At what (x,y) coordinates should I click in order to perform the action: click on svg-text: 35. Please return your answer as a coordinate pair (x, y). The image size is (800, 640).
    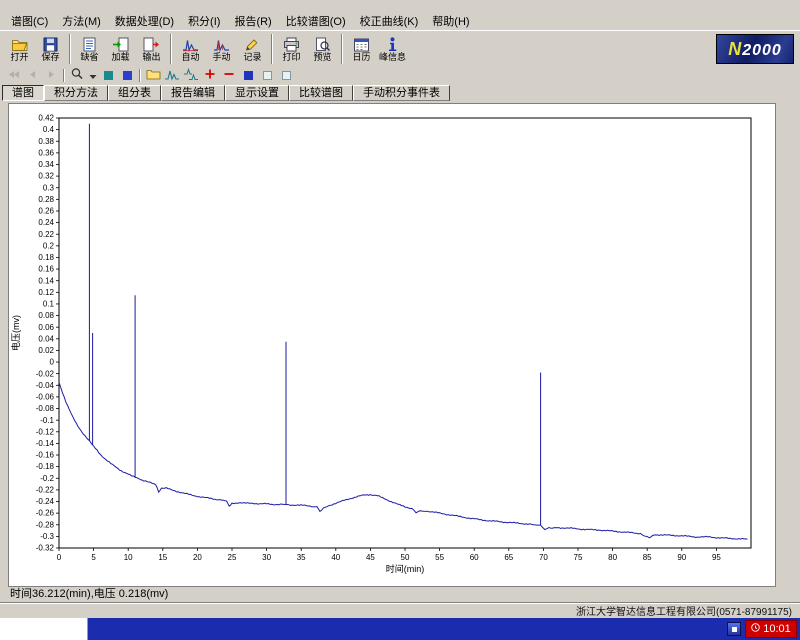
    Looking at the image, I should click on (301, 557).